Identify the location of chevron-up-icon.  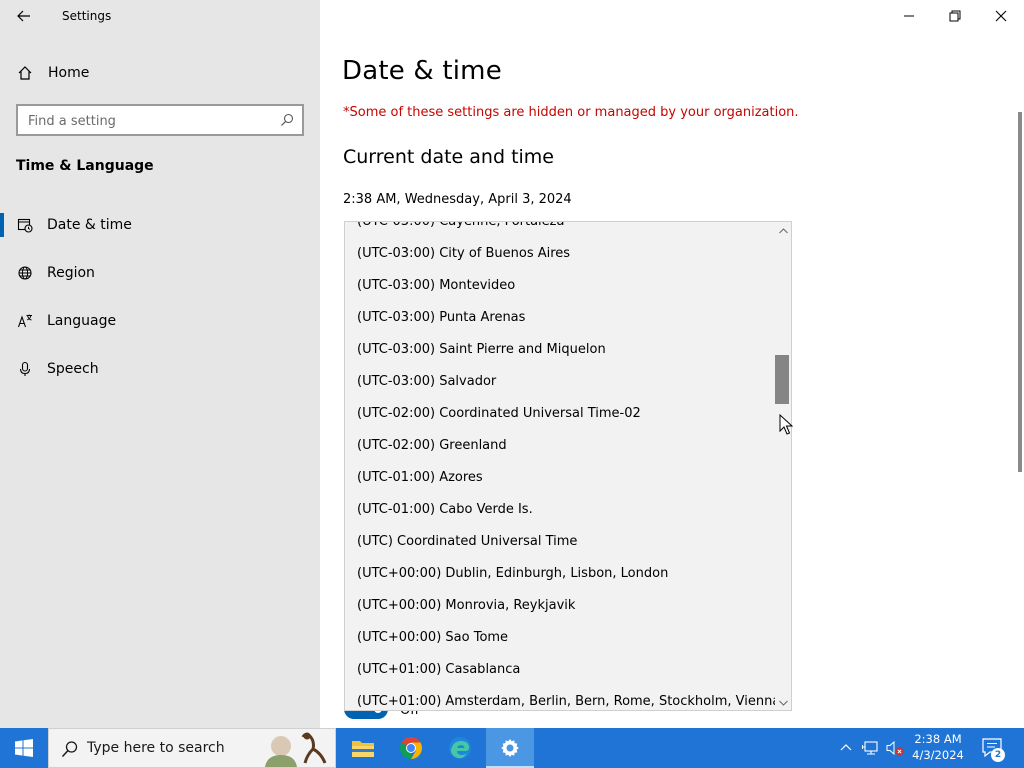
(846, 748).